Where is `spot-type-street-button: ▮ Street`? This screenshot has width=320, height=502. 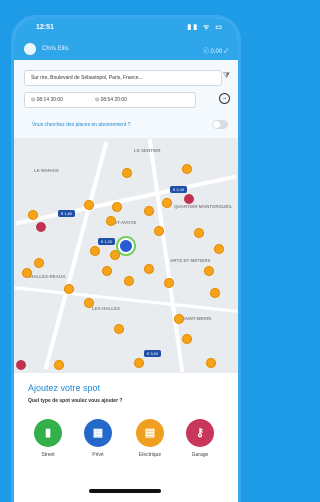
spot-type-street-button: ▮ Street is located at coordinates (48, 438).